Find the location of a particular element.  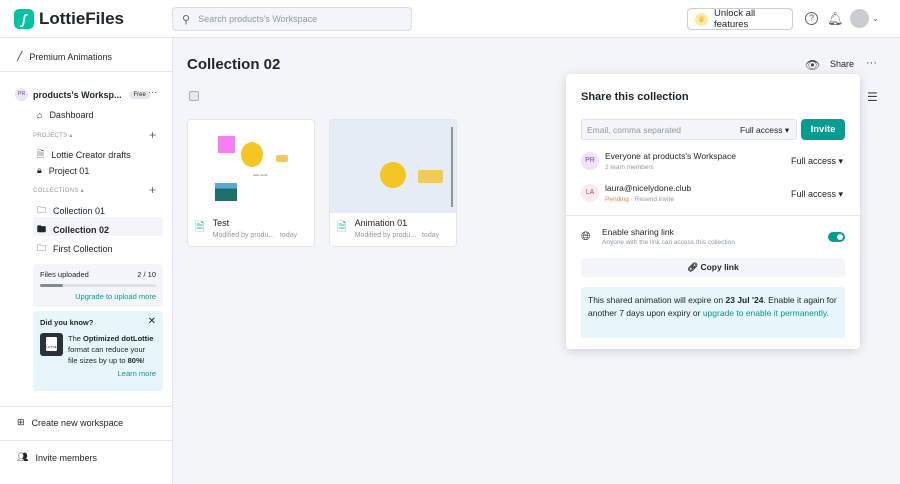

lottie-logo-icon: ʃ is located at coordinates (24, 19).